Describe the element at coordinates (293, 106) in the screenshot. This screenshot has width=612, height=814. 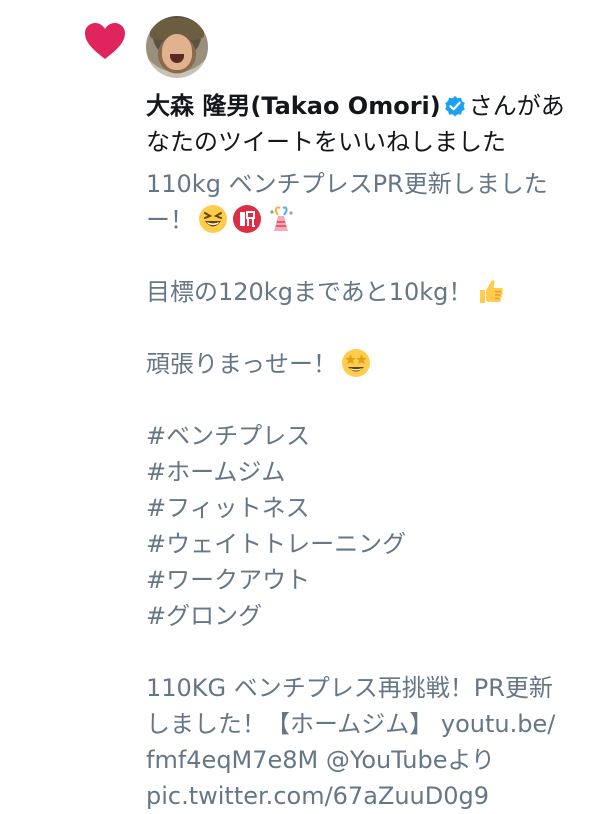
I see `liker-name: 大森 隆男(Takao Omori)` at that location.